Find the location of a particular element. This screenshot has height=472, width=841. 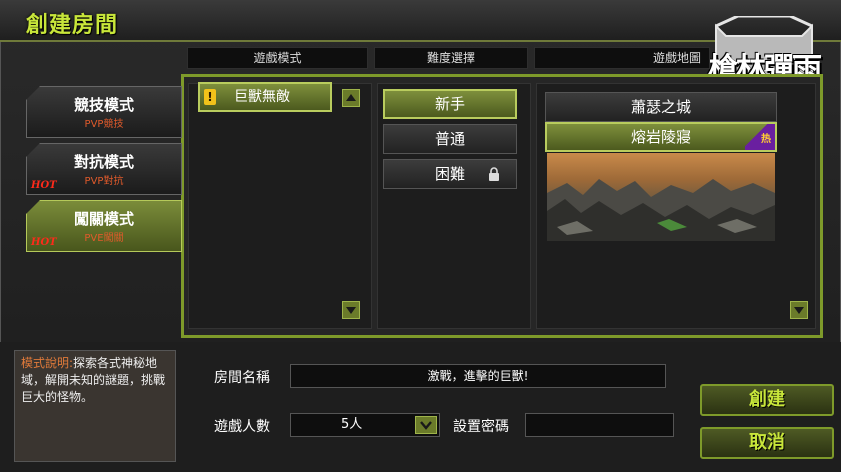

column-header-map: 遊戲地圖 is located at coordinates (622, 58).